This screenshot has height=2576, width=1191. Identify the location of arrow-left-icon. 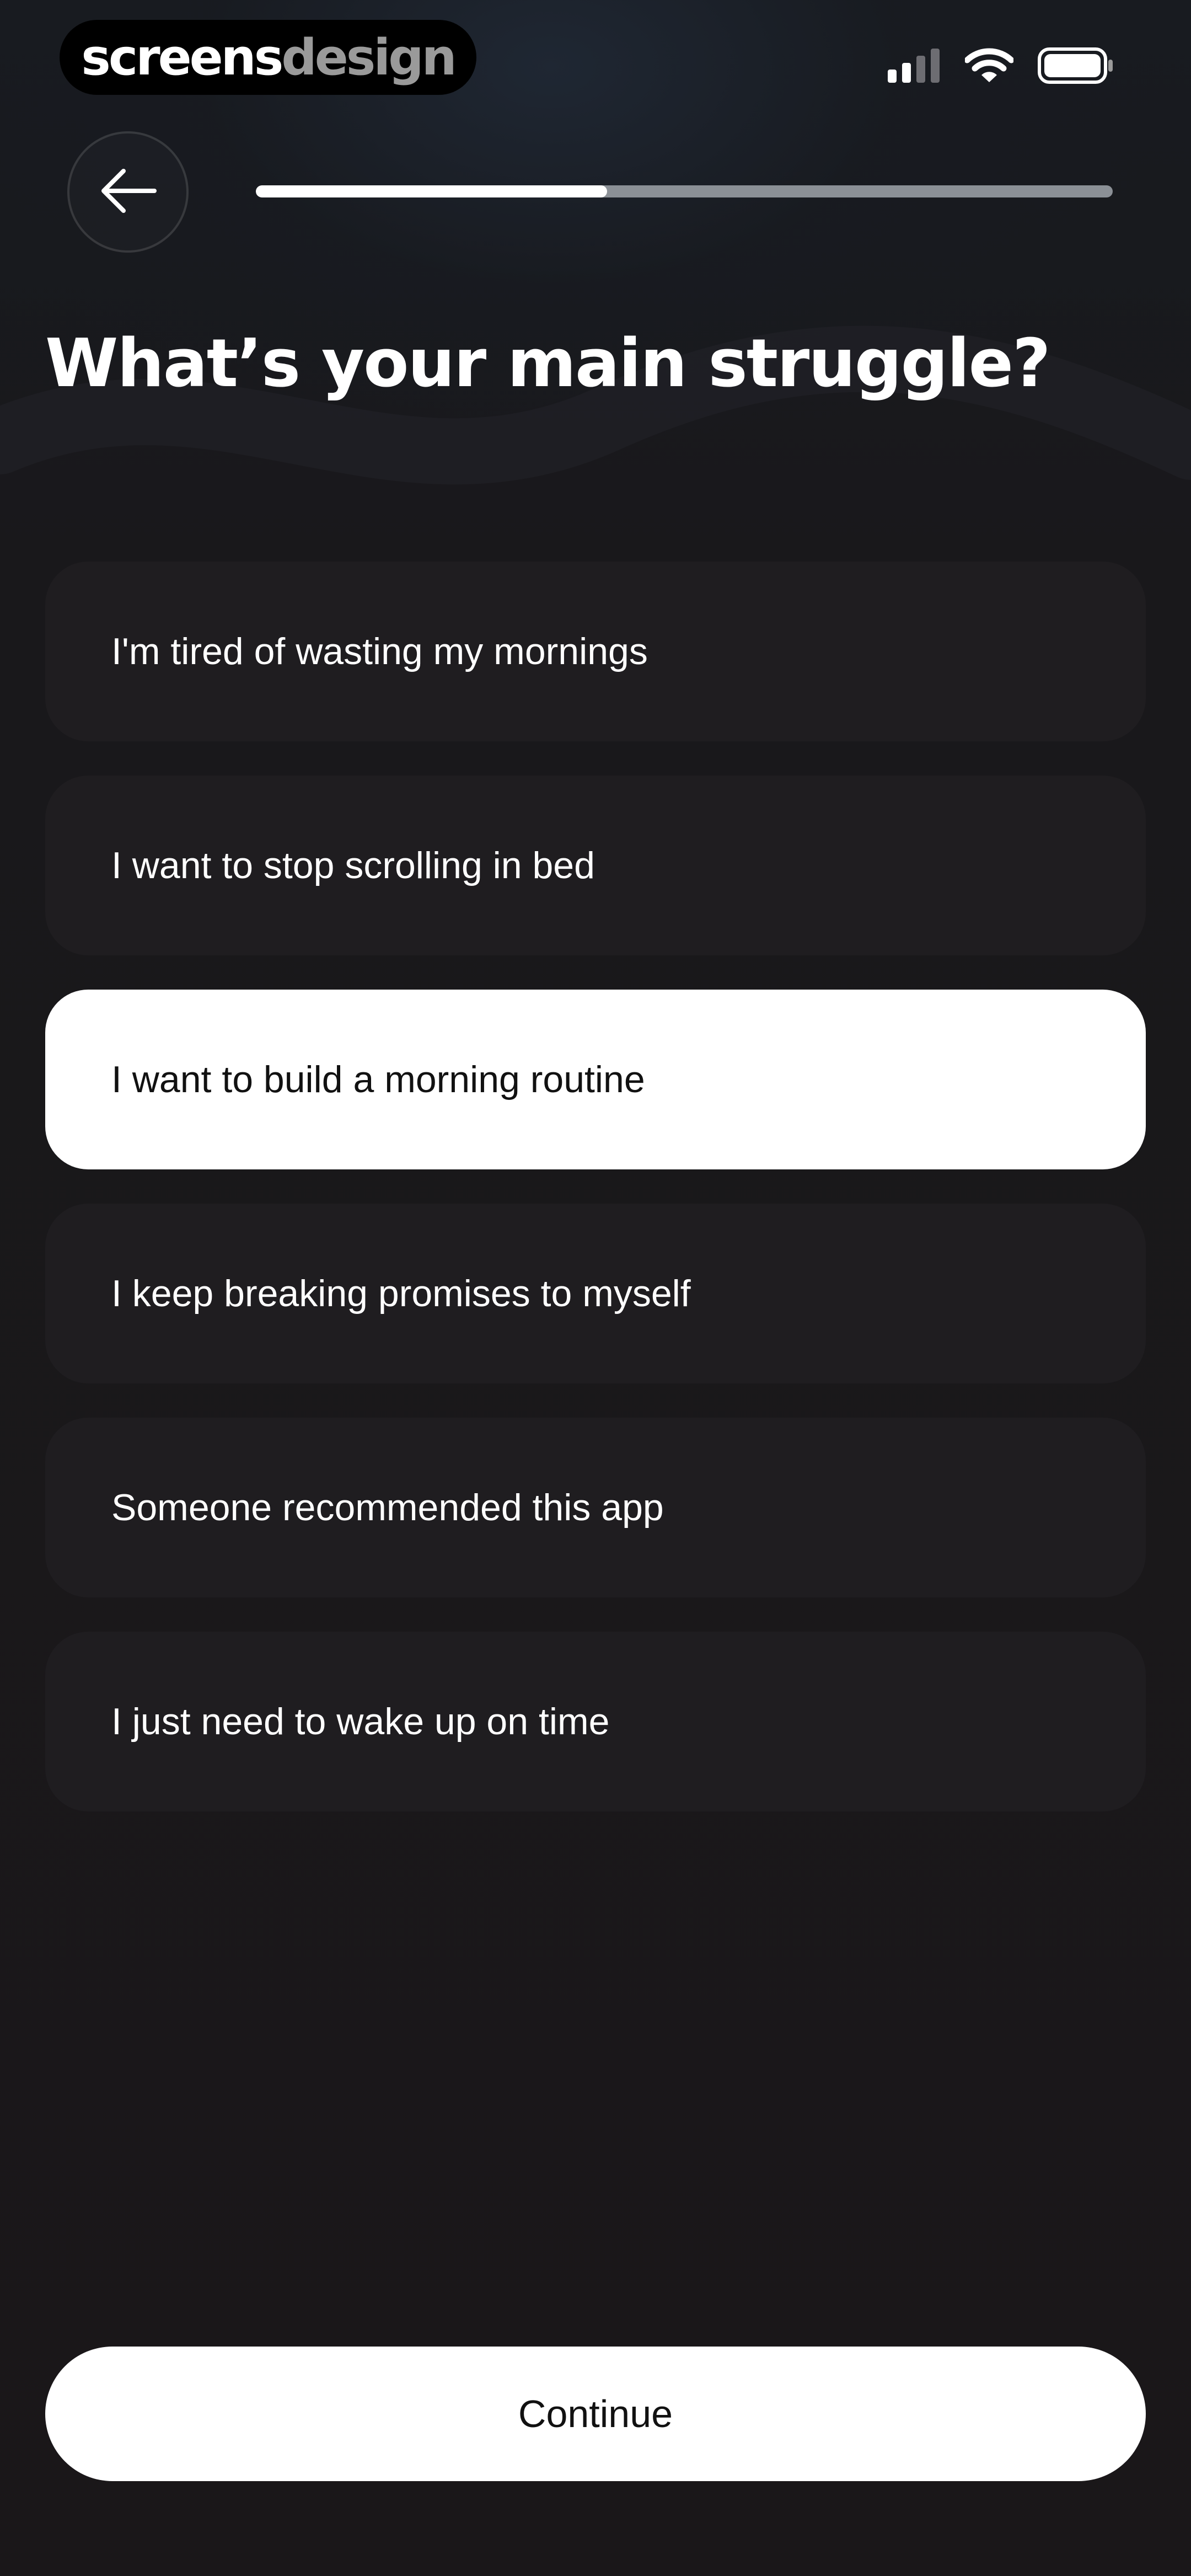
(128, 192).